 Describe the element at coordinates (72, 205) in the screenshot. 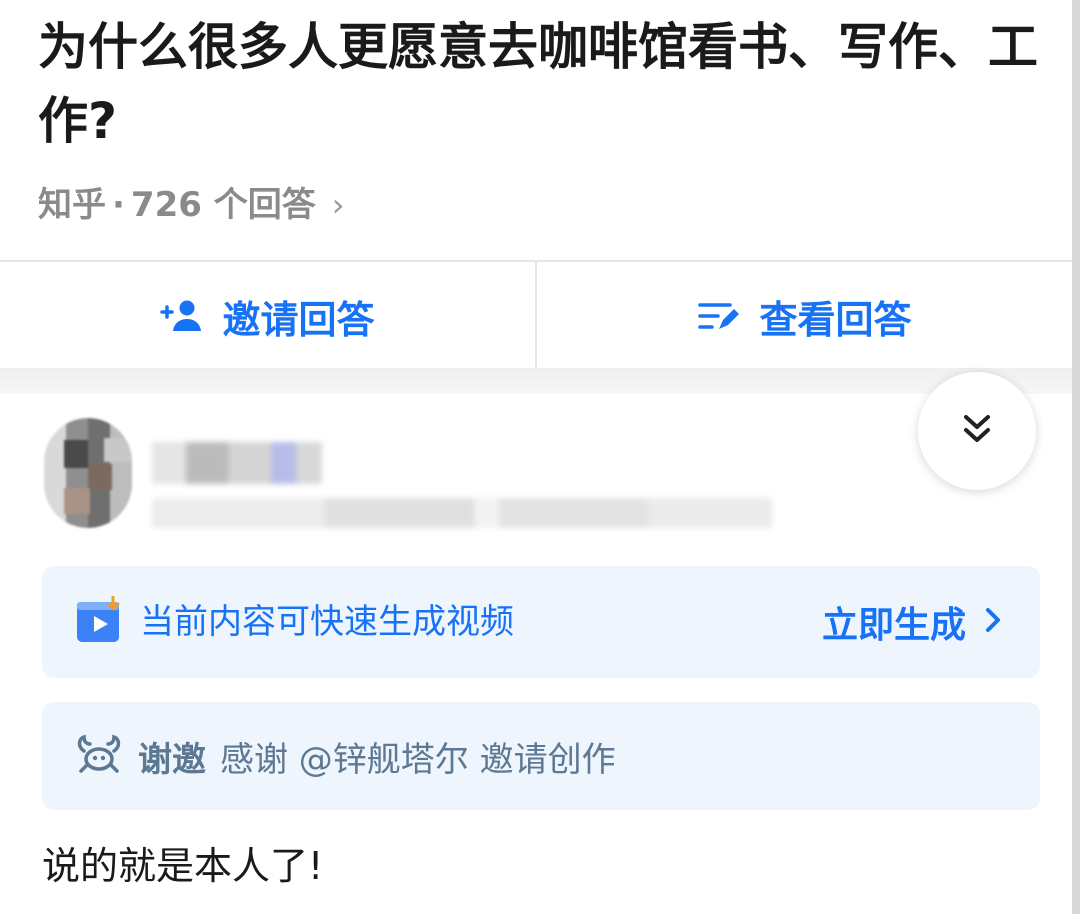

I see `source-label: 知乎` at that location.